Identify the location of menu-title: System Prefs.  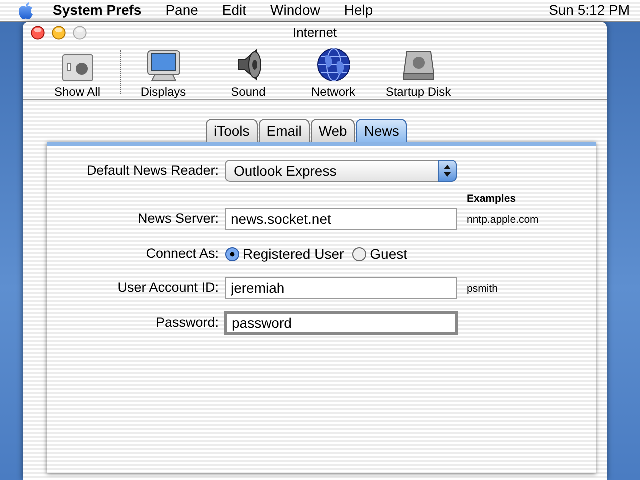
(97, 10).